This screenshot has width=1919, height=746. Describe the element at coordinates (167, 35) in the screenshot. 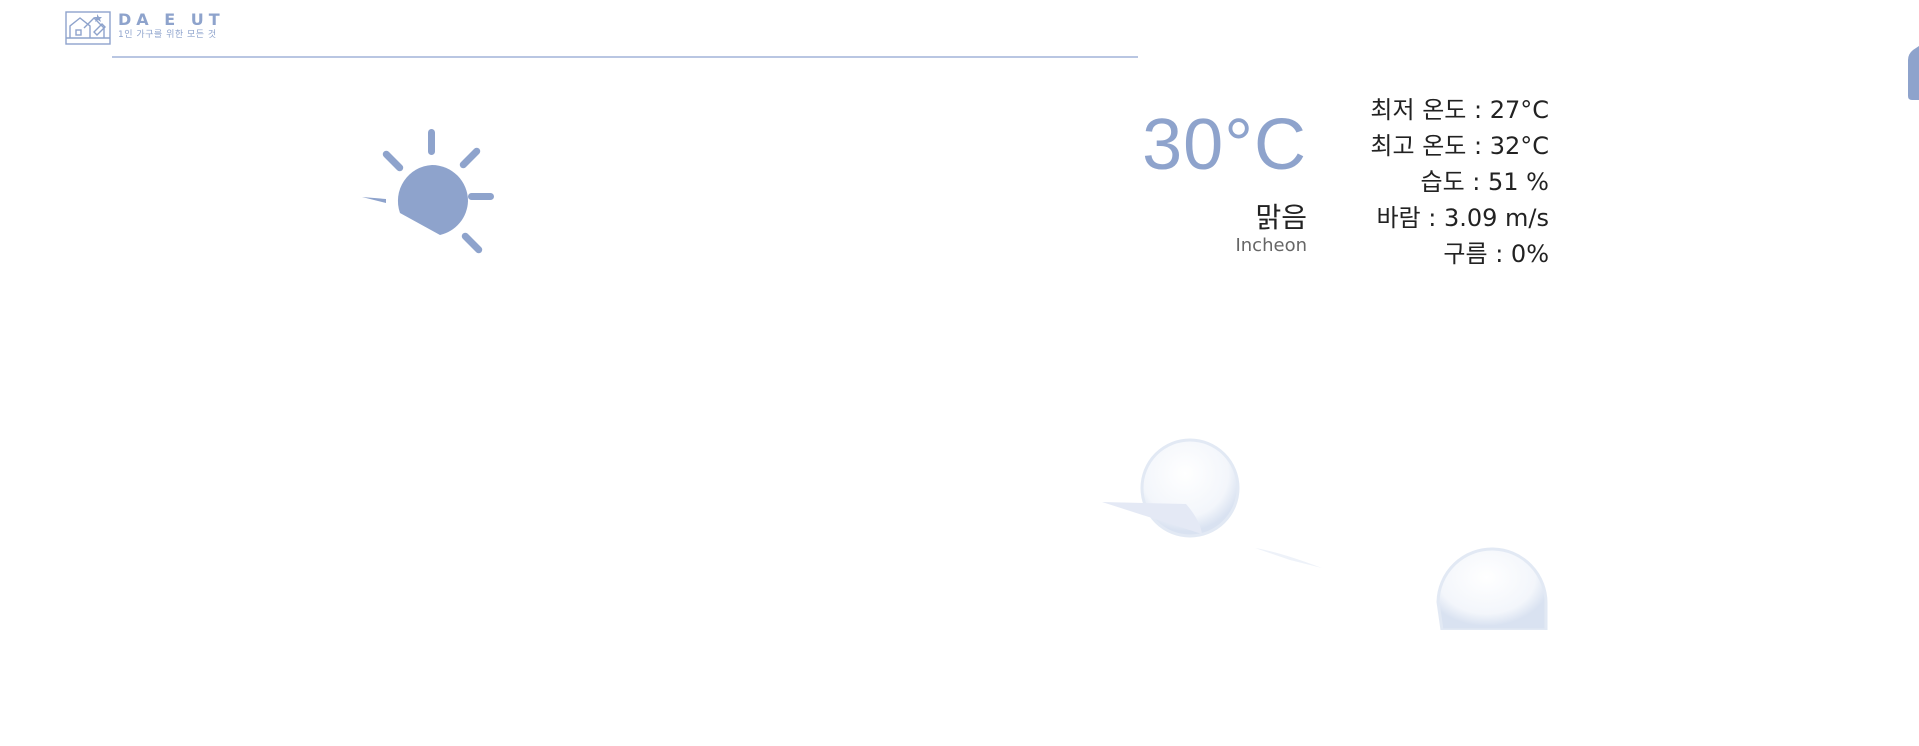

I see `brand-tagline: 1인 가구를 위한 모든 것` at that location.